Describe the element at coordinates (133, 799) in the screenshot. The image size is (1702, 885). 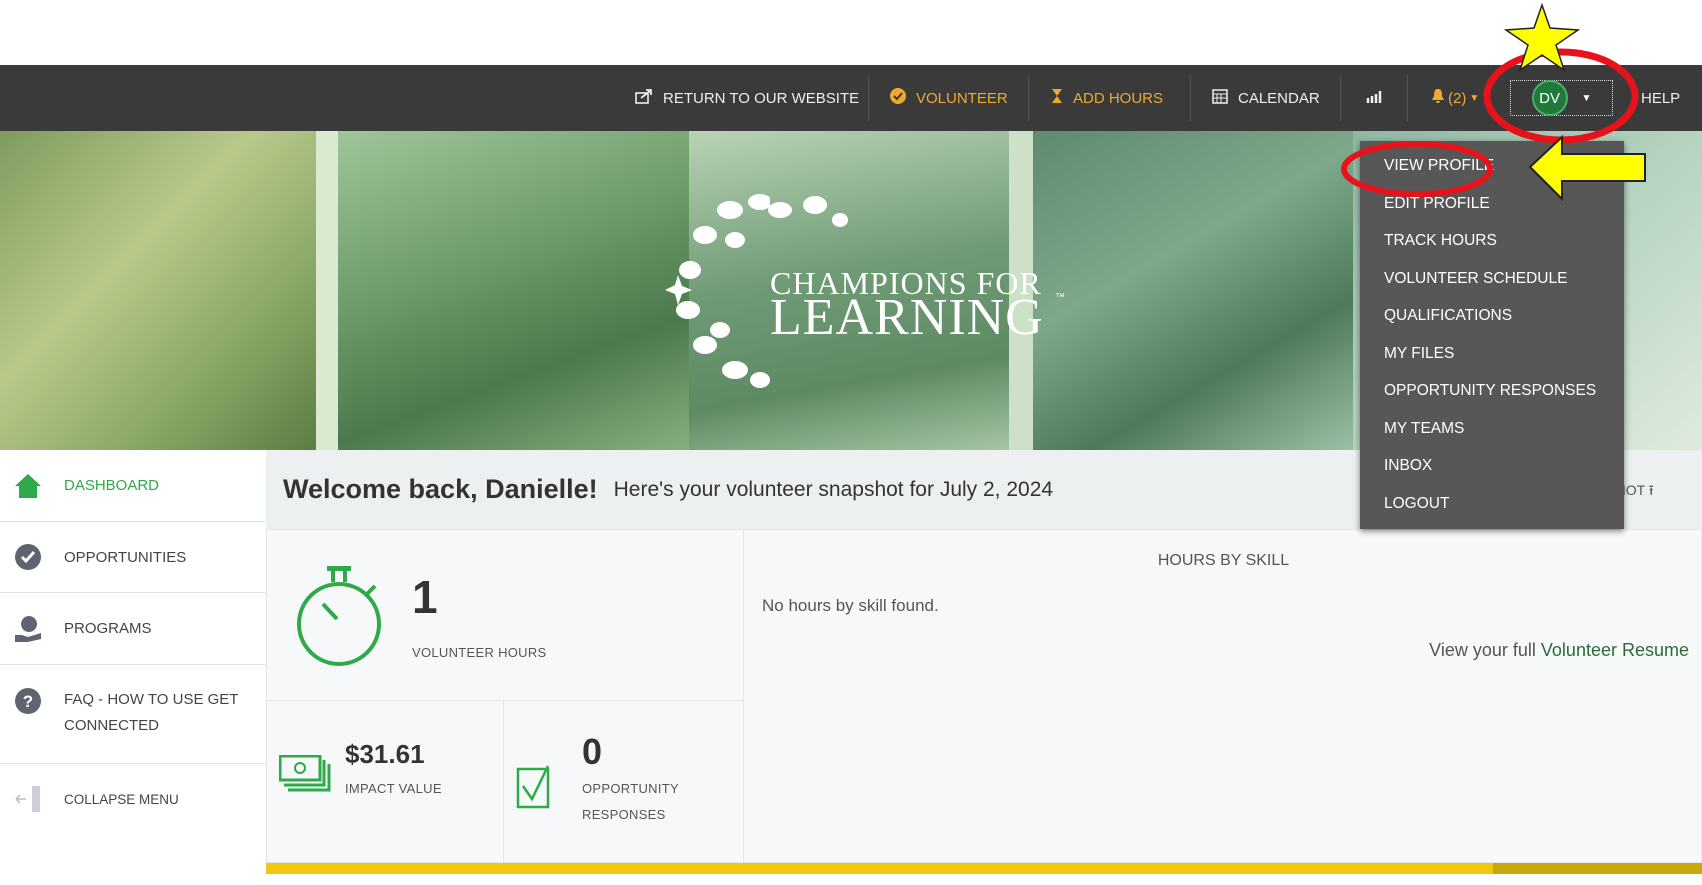
I see `collapse-menu-button: COLLAPSE MENU` at that location.